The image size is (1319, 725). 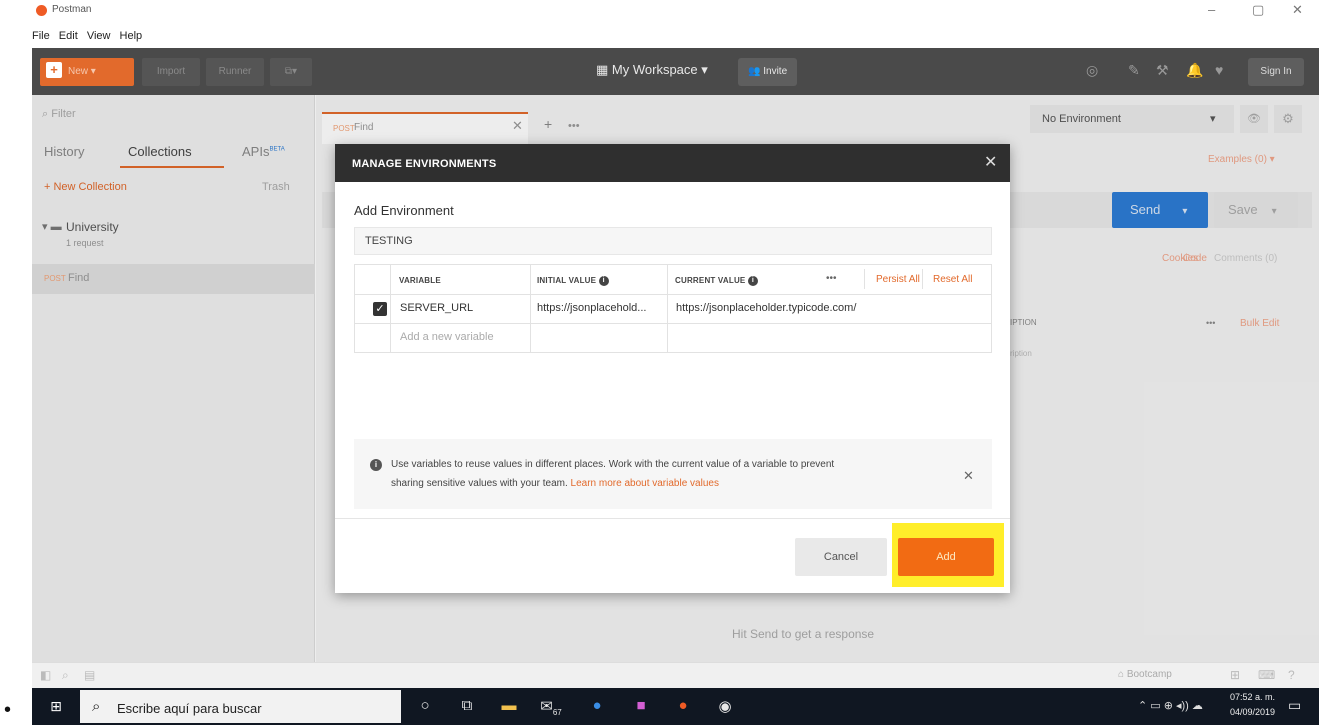 What do you see at coordinates (990, 162) in the screenshot?
I see `close-modal-icon: ✕` at bounding box center [990, 162].